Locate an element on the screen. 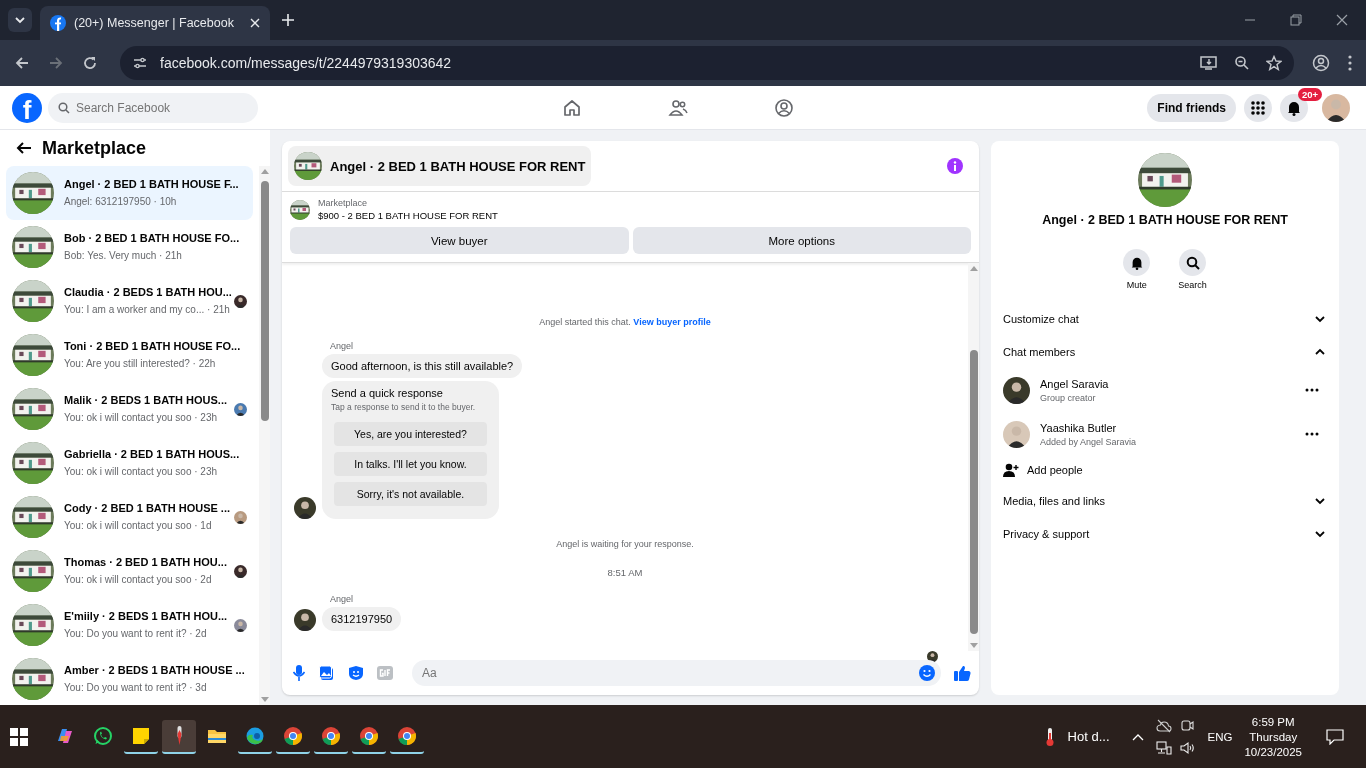 The width and height of the screenshot is (1366, 768). view-buyer-profile-link: View buyer profile is located at coordinates (672, 322).